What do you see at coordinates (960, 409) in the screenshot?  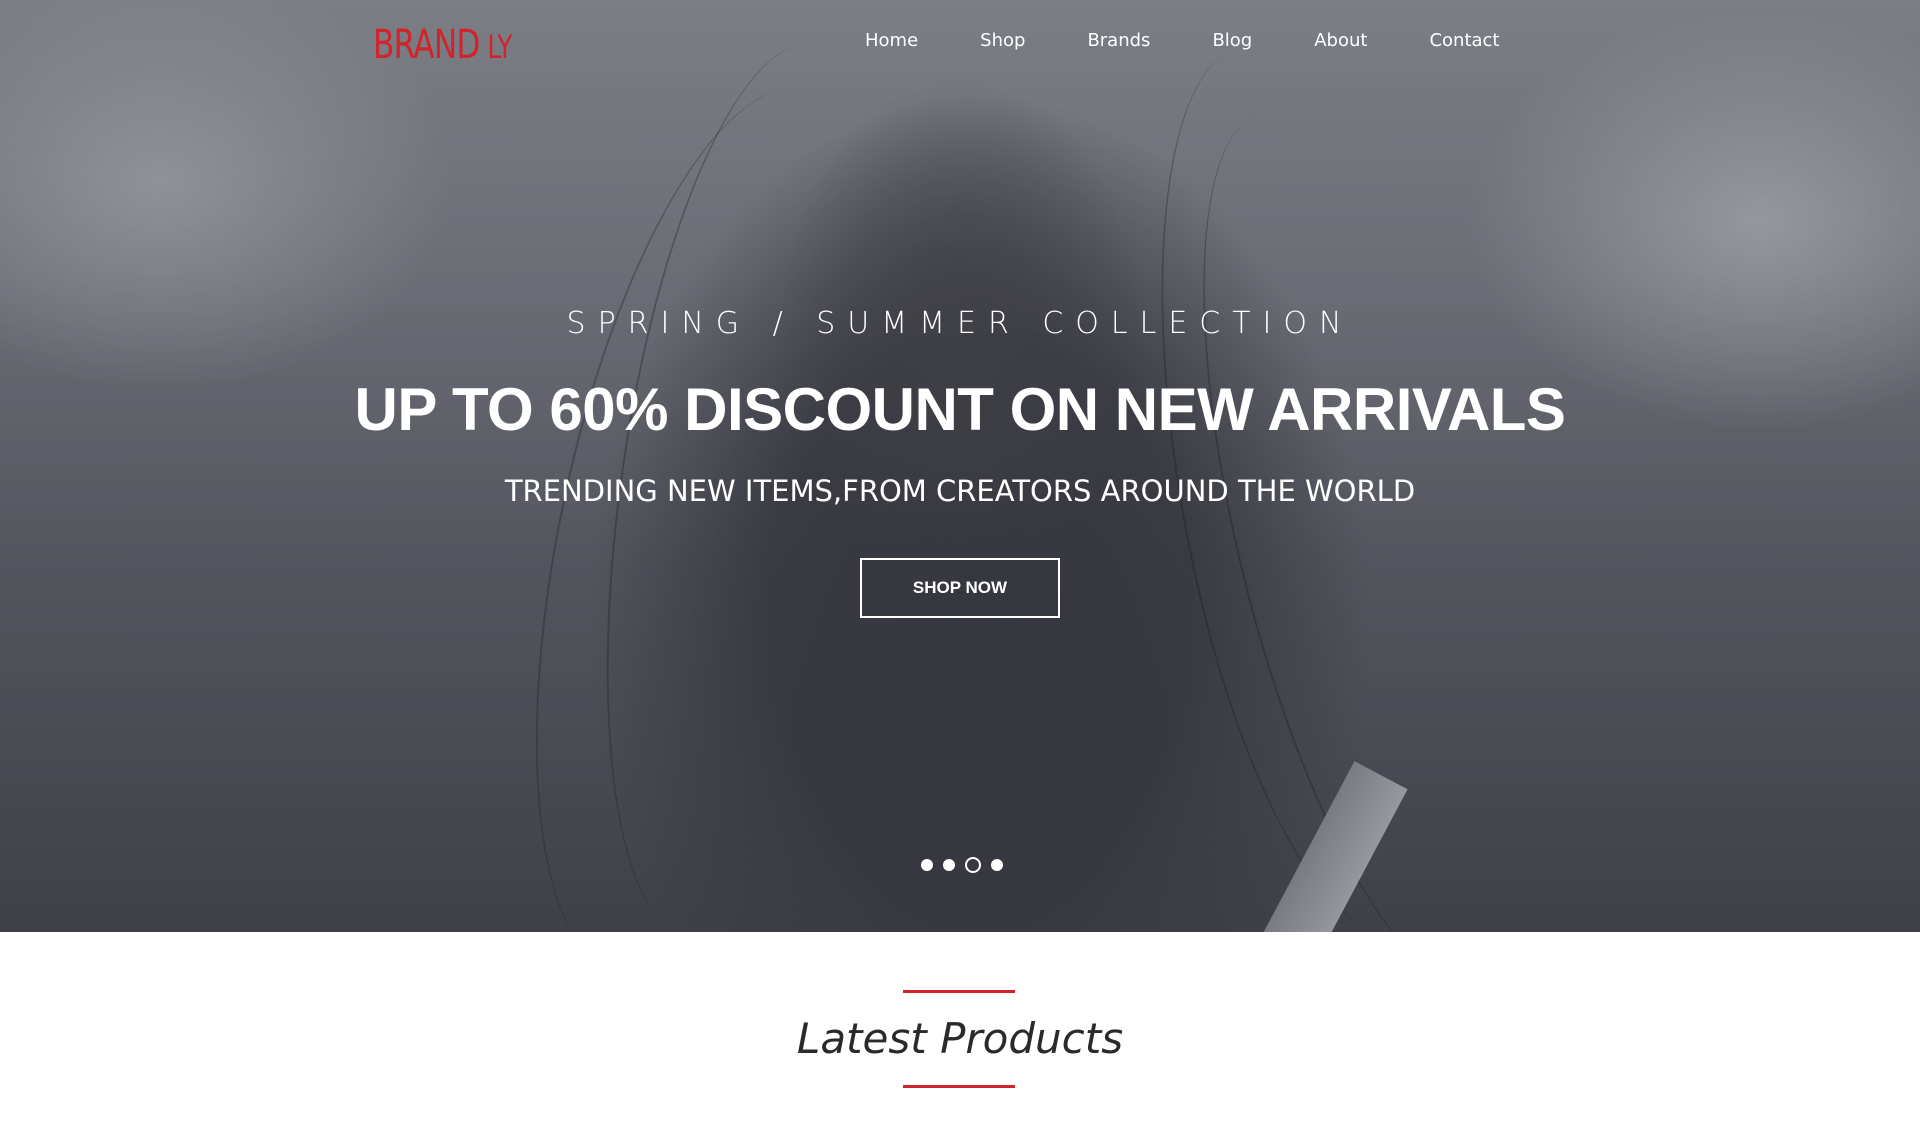 I see `hero-headline: UP TO 60% DISCOUNT ON NEW ARRIVALS` at bounding box center [960, 409].